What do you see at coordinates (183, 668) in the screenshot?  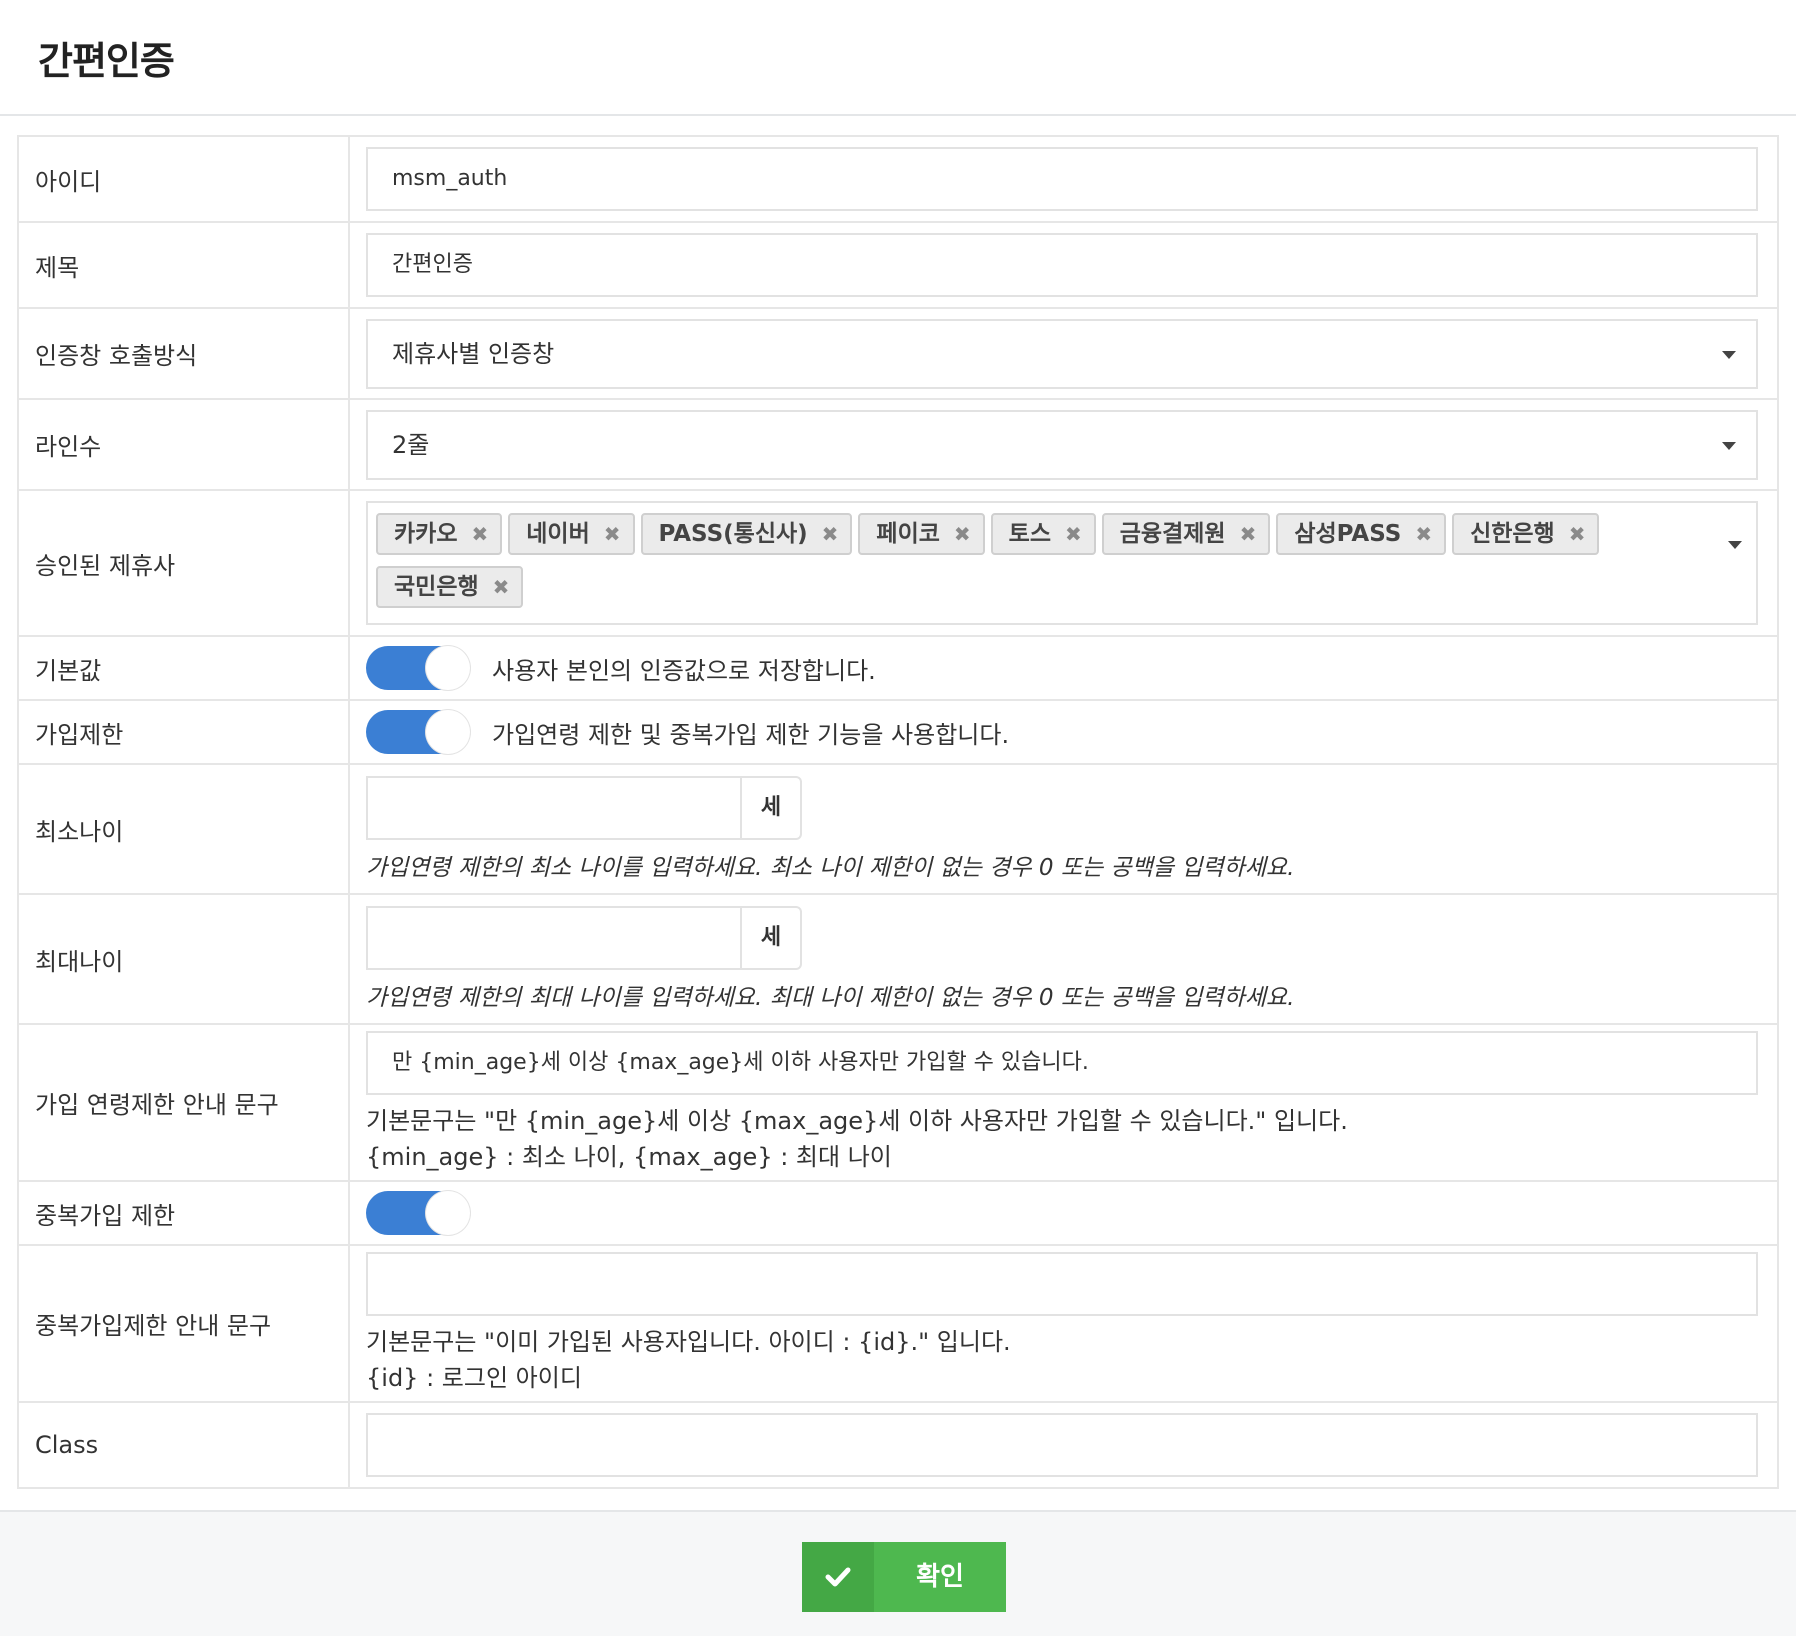 I see `default-label: 기본값` at bounding box center [183, 668].